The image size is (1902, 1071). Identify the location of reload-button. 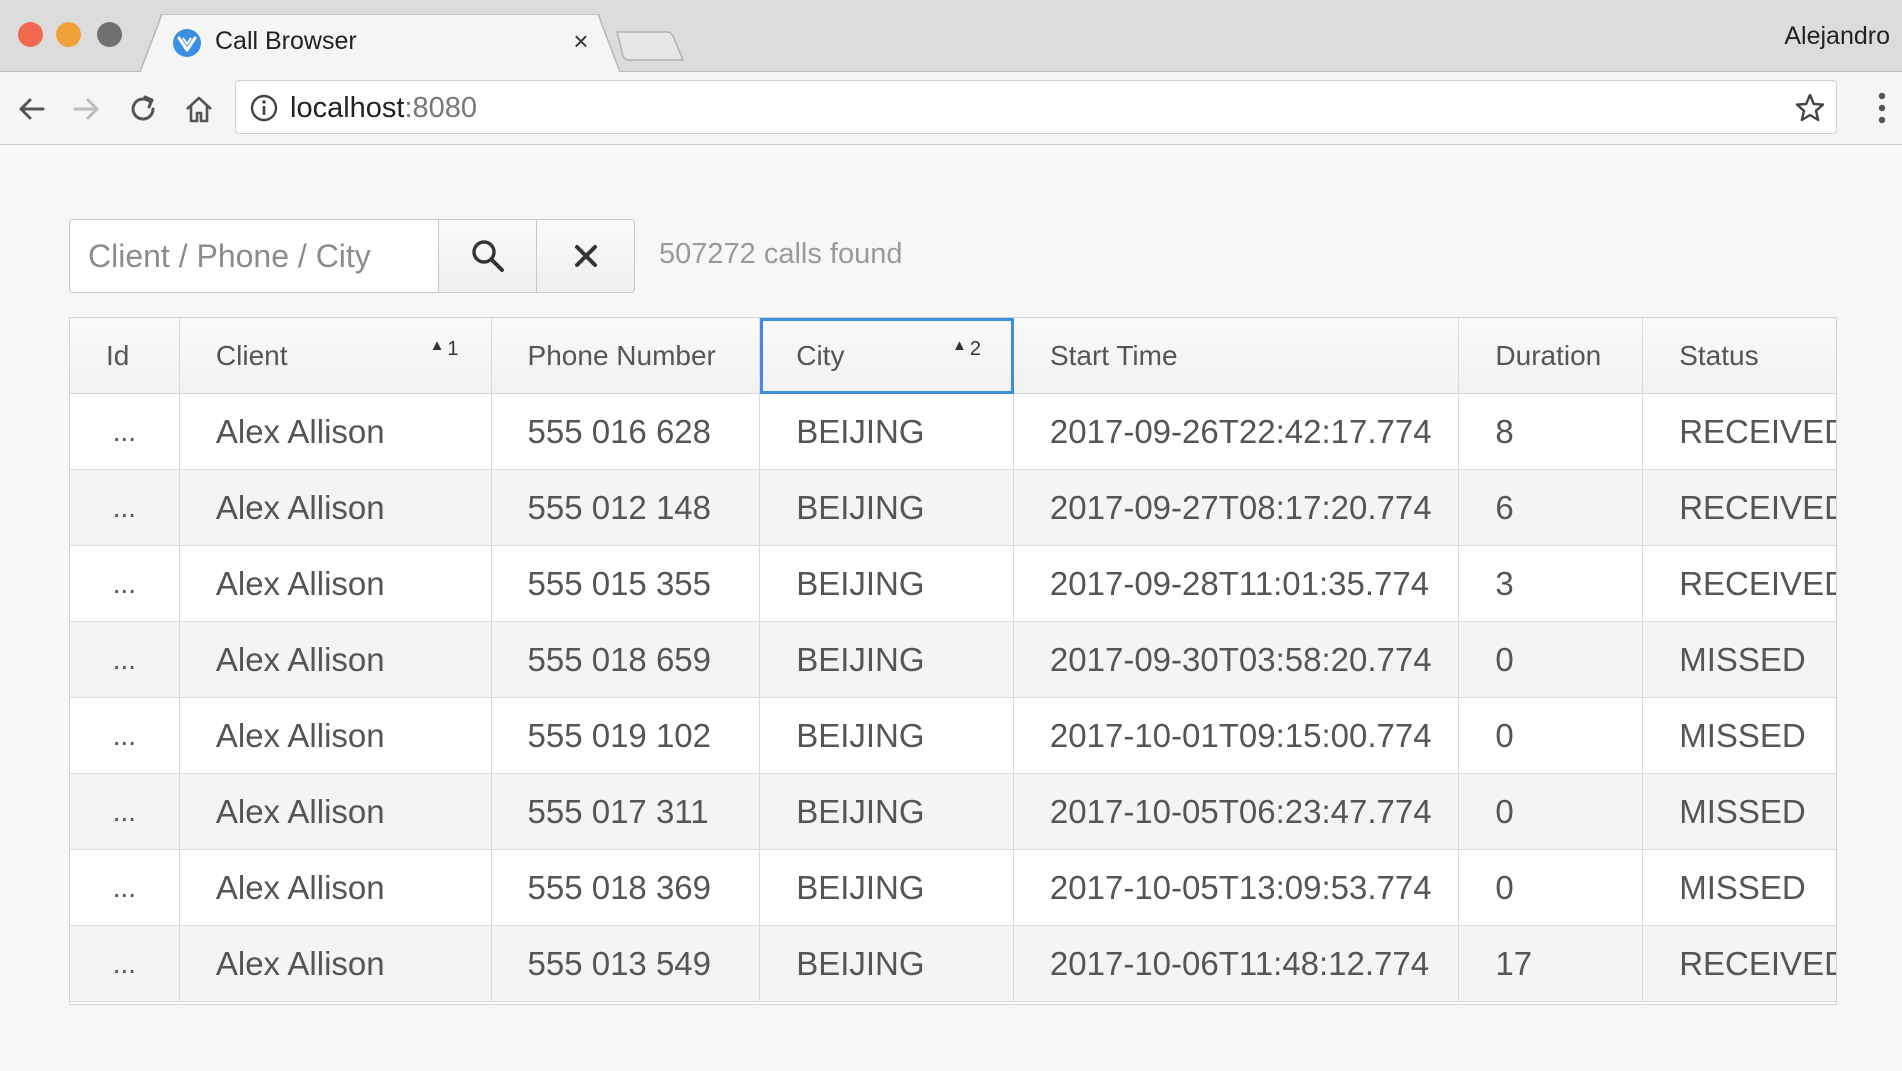
(143, 109).